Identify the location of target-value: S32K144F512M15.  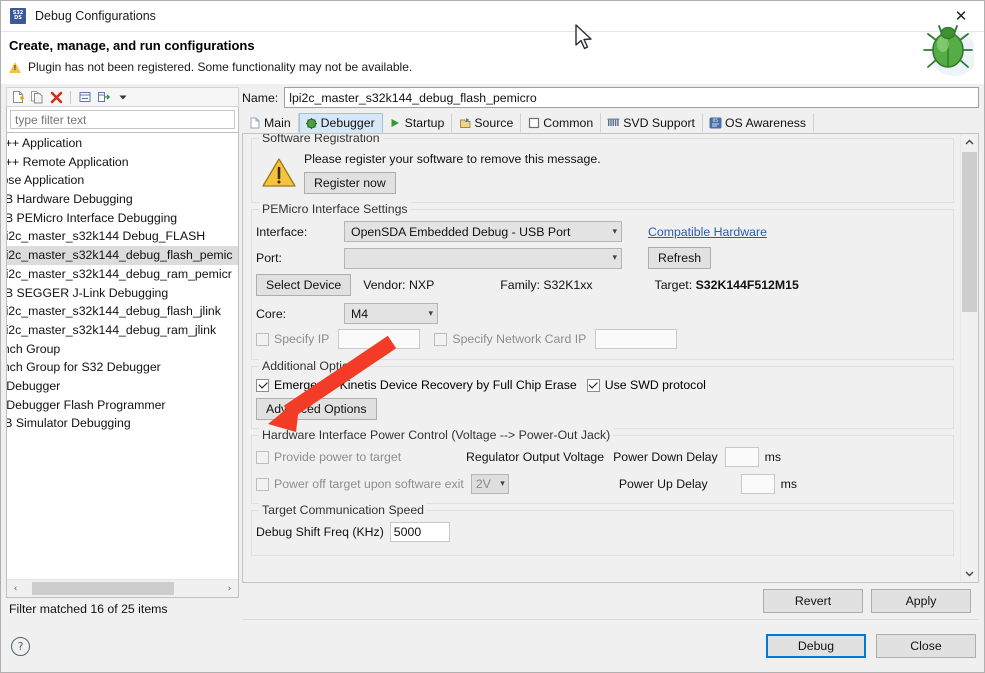
(747, 285).